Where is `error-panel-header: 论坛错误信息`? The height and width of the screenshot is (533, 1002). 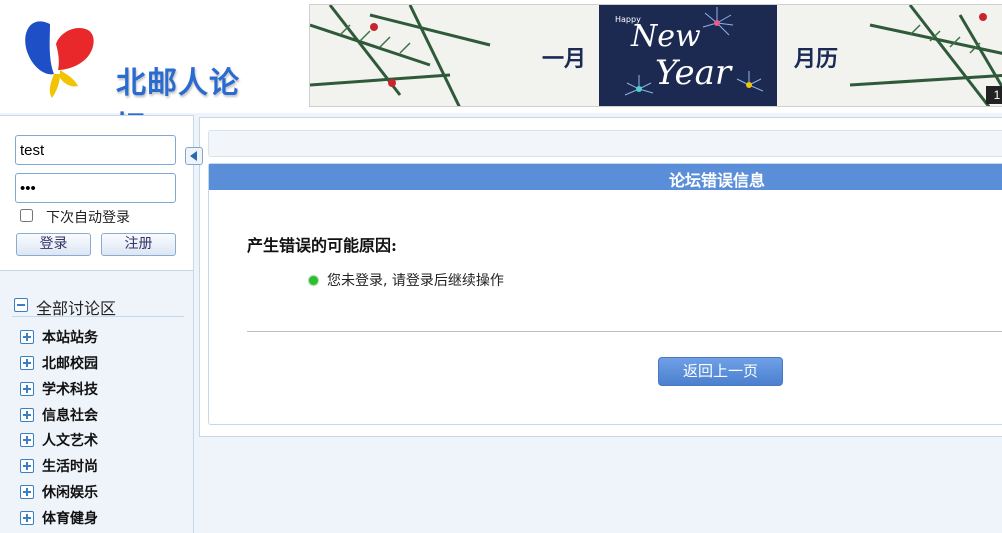
error-panel-header: 论坛错误信息 is located at coordinates (605, 177).